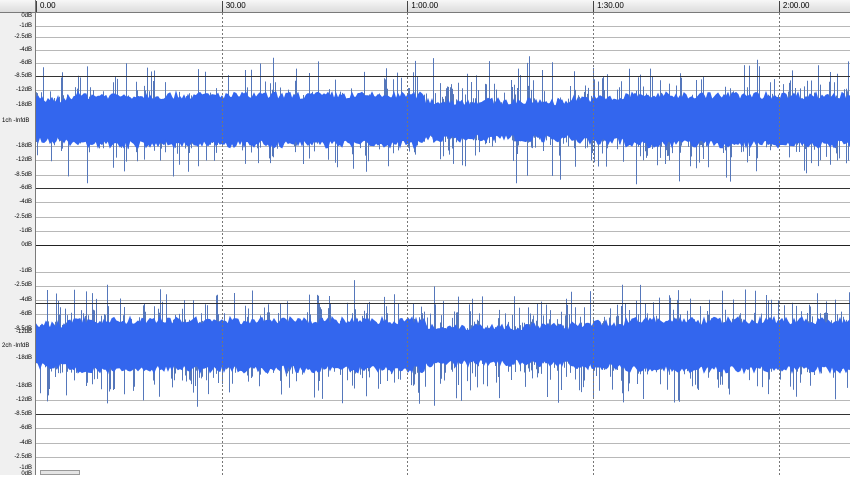 This screenshot has width=850, height=477. What do you see at coordinates (422, 6) in the screenshot?
I see `ruler-tick-label: 1:00.00` at bounding box center [422, 6].